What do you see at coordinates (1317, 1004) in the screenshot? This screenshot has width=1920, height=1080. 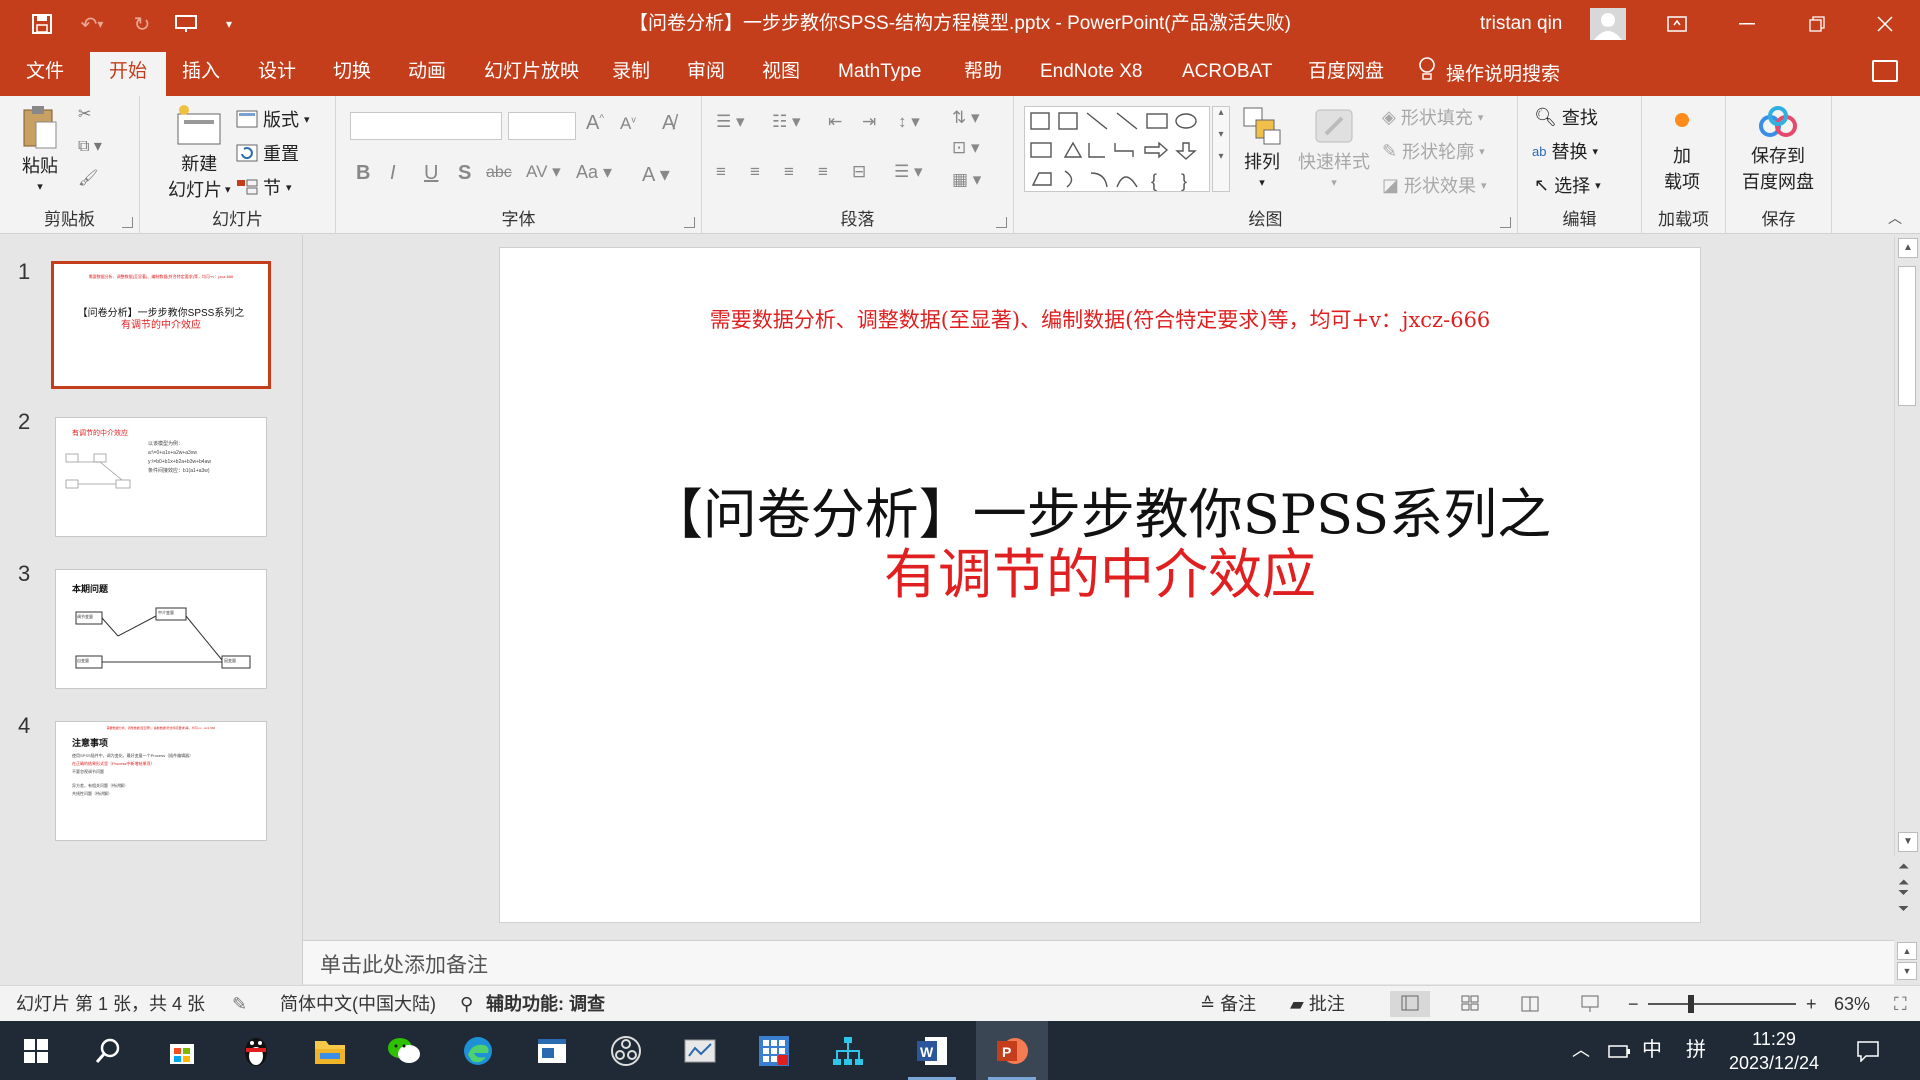 I see `comments-toggle: ▰ 批注` at bounding box center [1317, 1004].